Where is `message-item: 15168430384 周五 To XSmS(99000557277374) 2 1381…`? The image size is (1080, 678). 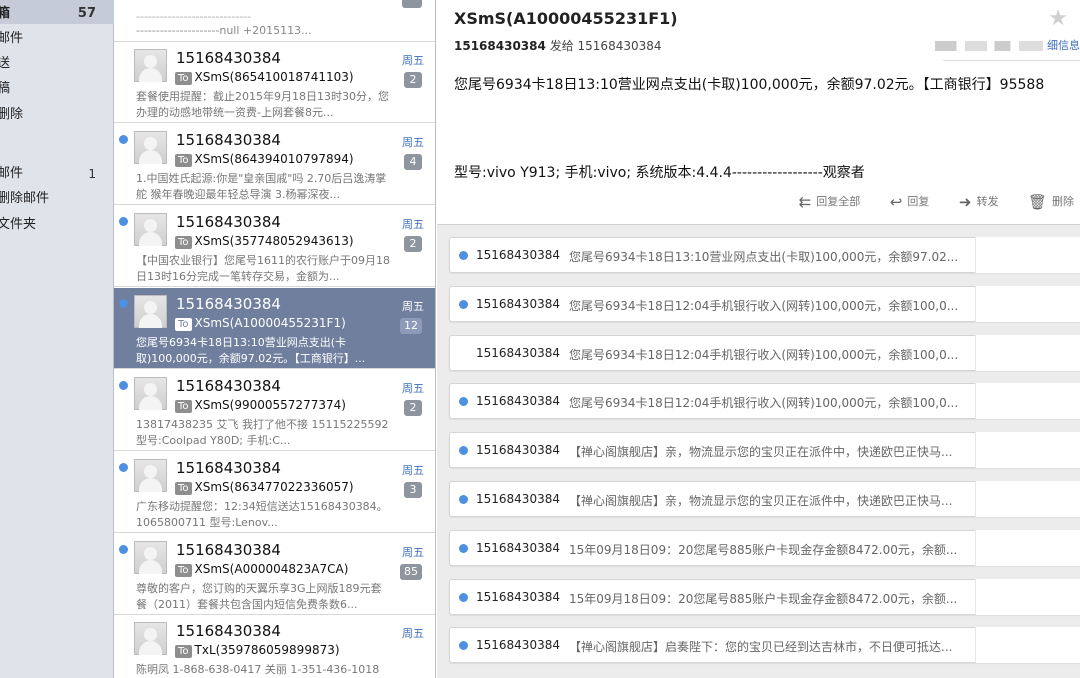 message-item: 15168430384 周五 To XSmS(99000557277374) 2 1381… is located at coordinates (274, 410).